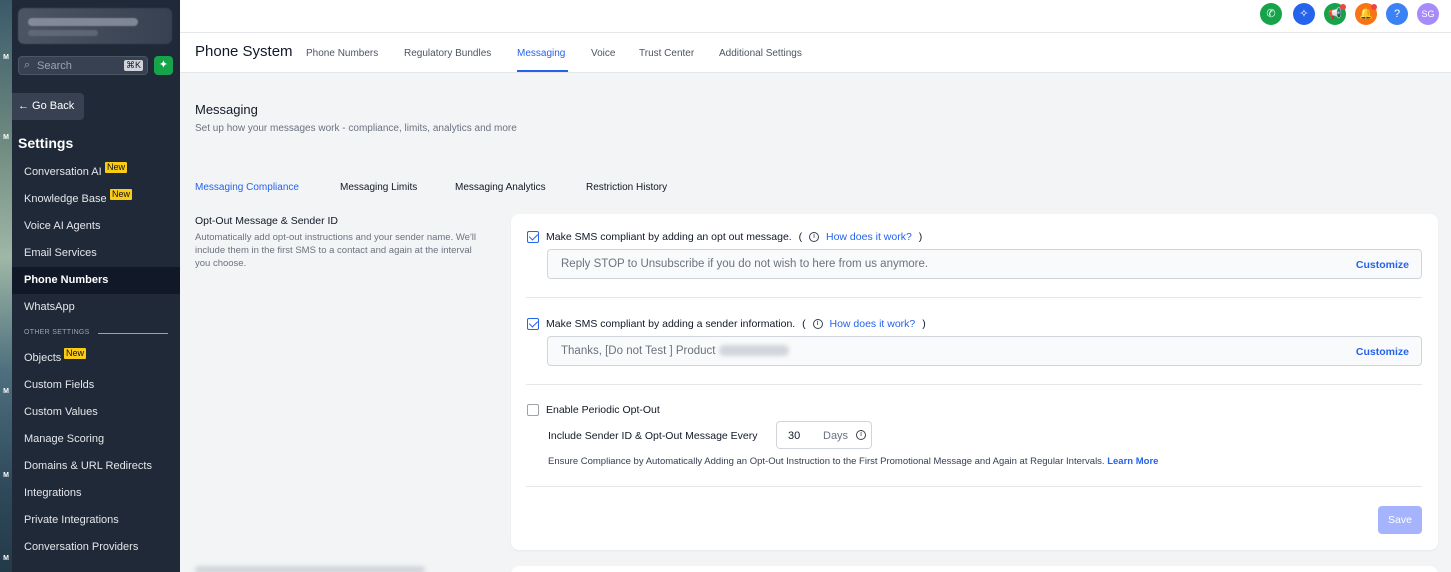 Image resolution: width=1451 pixels, height=572 pixels. I want to click on sidebar-item-voice-ai-agents: Voice AI Agents, so click(96, 226).